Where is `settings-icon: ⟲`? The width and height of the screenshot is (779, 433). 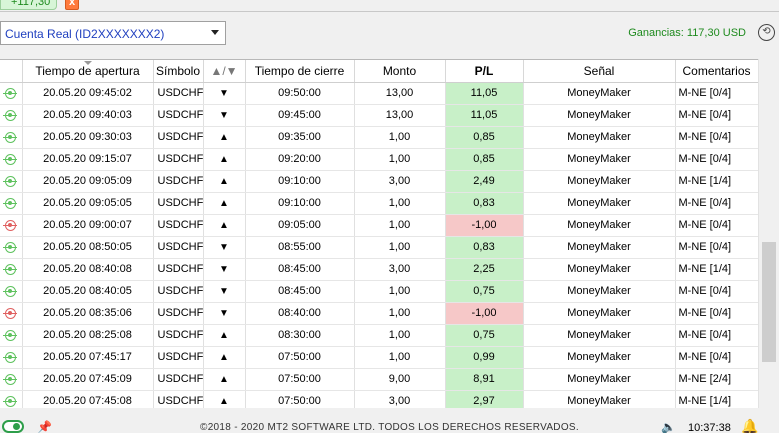
settings-icon: ⟲ is located at coordinates (766, 32).